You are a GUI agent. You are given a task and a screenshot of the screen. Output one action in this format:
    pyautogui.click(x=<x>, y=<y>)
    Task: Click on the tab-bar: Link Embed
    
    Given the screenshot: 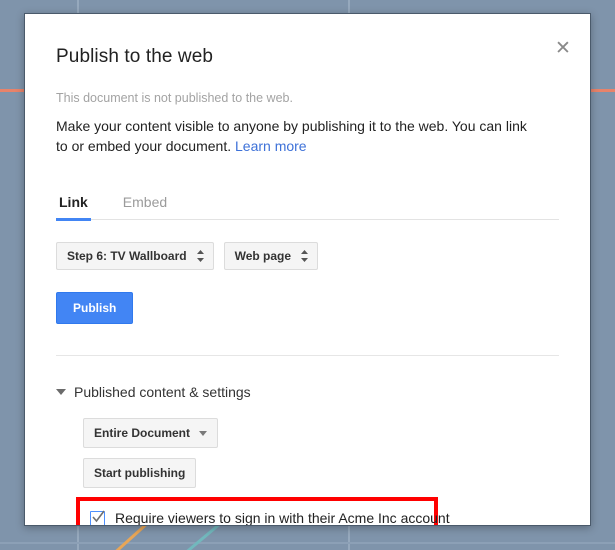 What is the action you would take?
    pyautogui.click(x=307, y=205)
    